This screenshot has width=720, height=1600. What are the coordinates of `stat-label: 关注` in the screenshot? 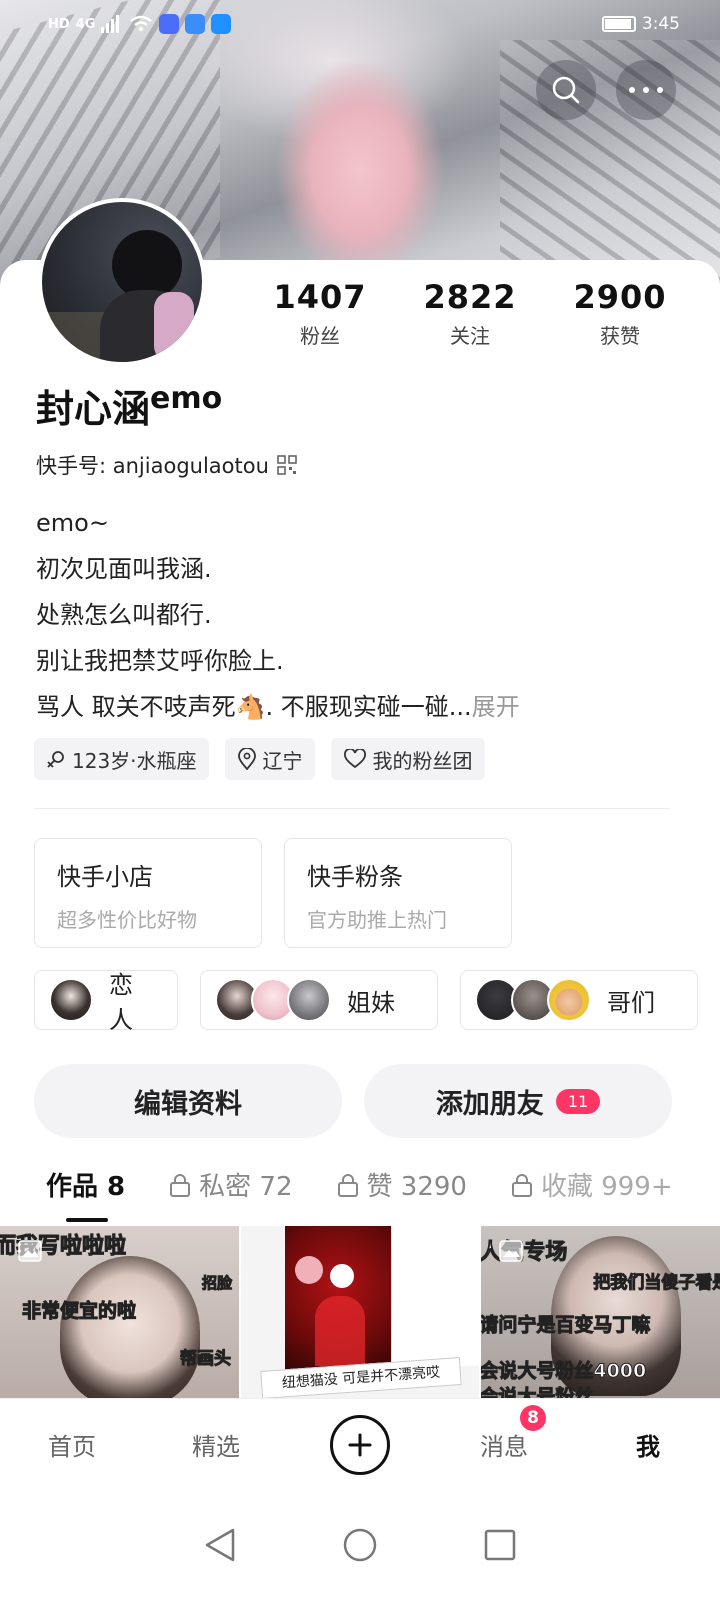 It's located at (470, 336).